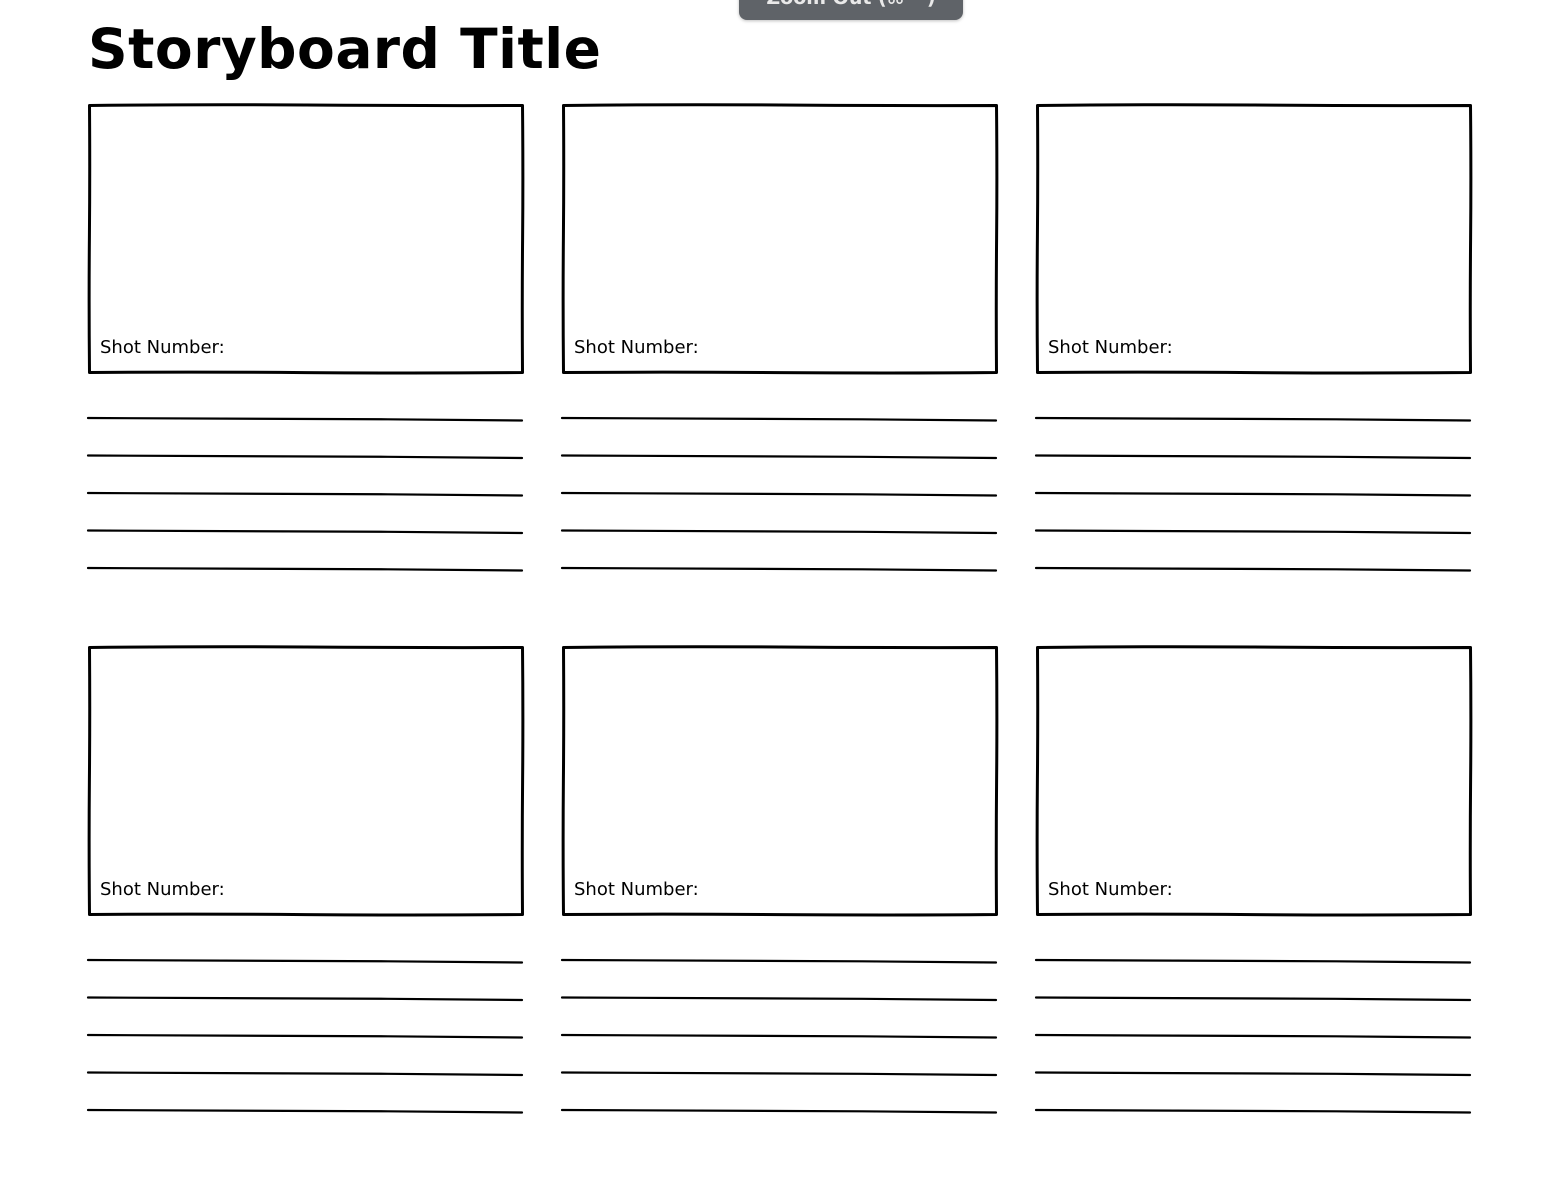 The width and height of the screenshot is (1558, 1180). I want to click on zoom-out-tooltip: Zoom Out (⌘ −), so click(851, 10).